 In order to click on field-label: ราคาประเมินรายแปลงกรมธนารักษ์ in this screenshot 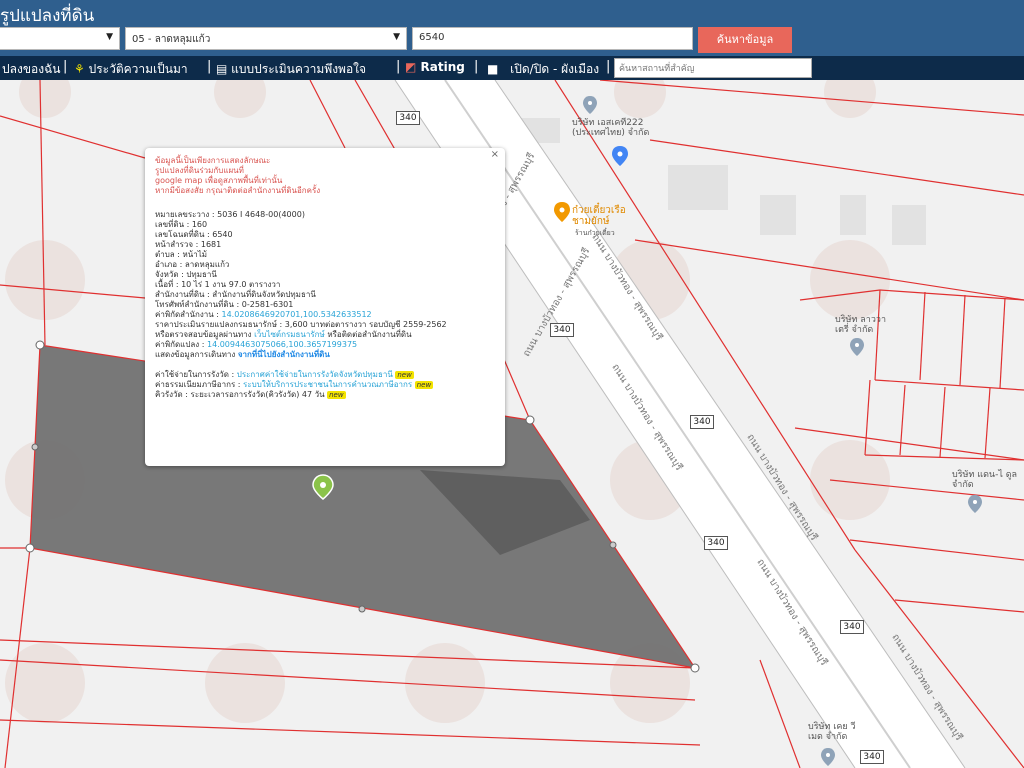, I will do `click(216, 324)`.